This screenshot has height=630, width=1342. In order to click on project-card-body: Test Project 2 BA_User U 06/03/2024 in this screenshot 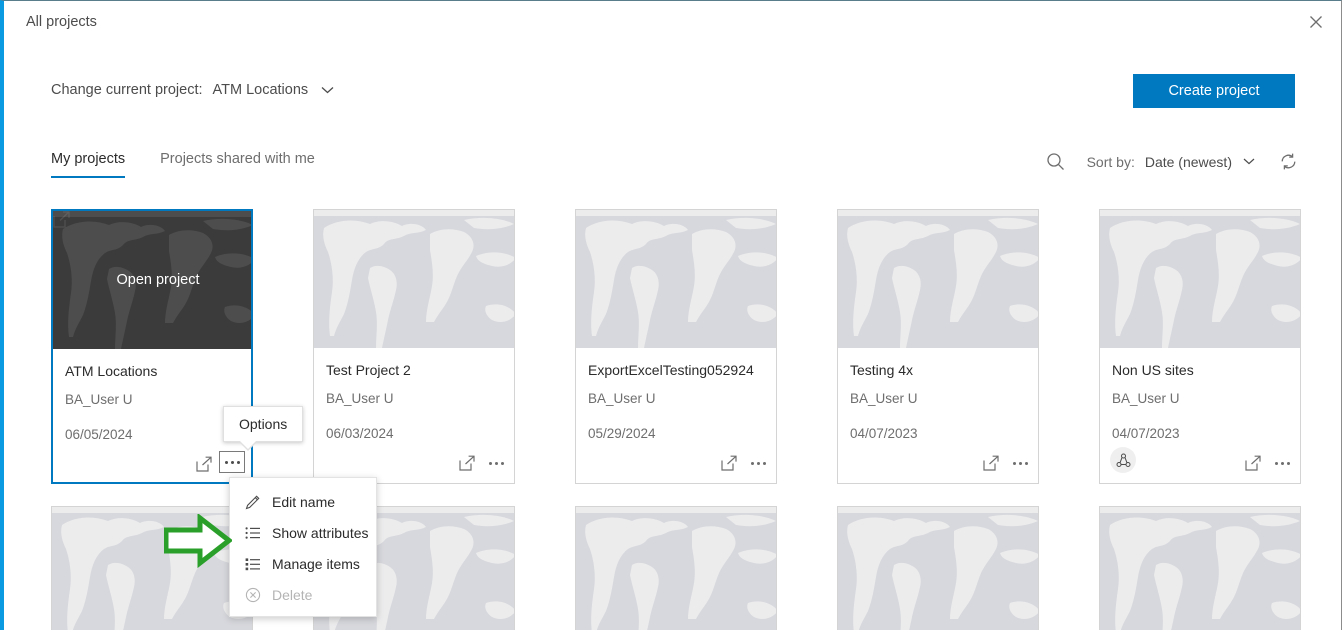, I will do `click(414, 414)`.